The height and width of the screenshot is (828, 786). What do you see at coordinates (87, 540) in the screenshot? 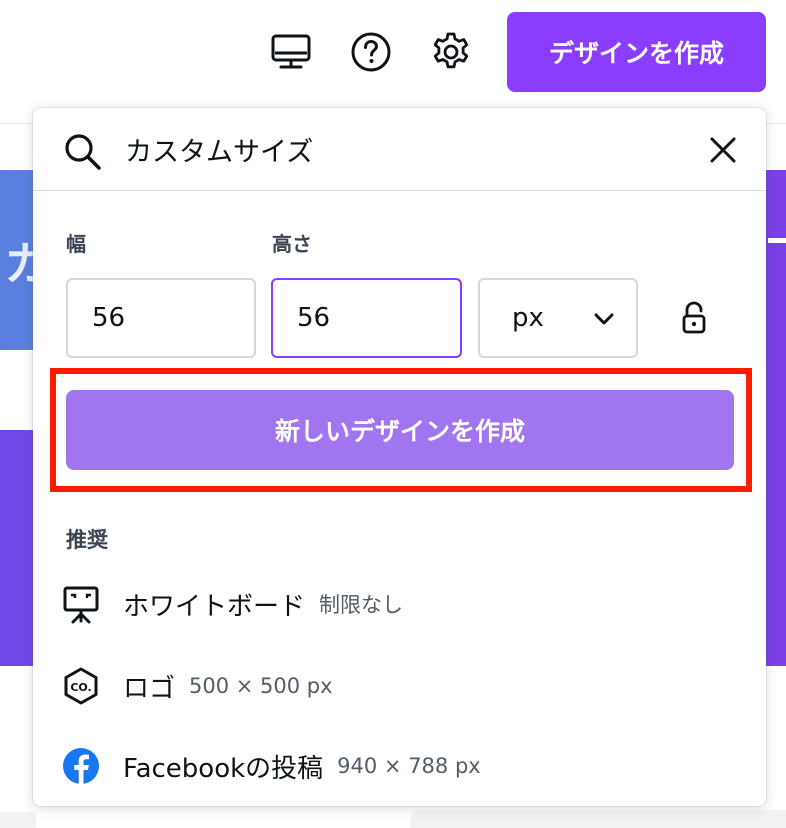
I see `recommended-title: 推奨` at bounding box center [87, 540].